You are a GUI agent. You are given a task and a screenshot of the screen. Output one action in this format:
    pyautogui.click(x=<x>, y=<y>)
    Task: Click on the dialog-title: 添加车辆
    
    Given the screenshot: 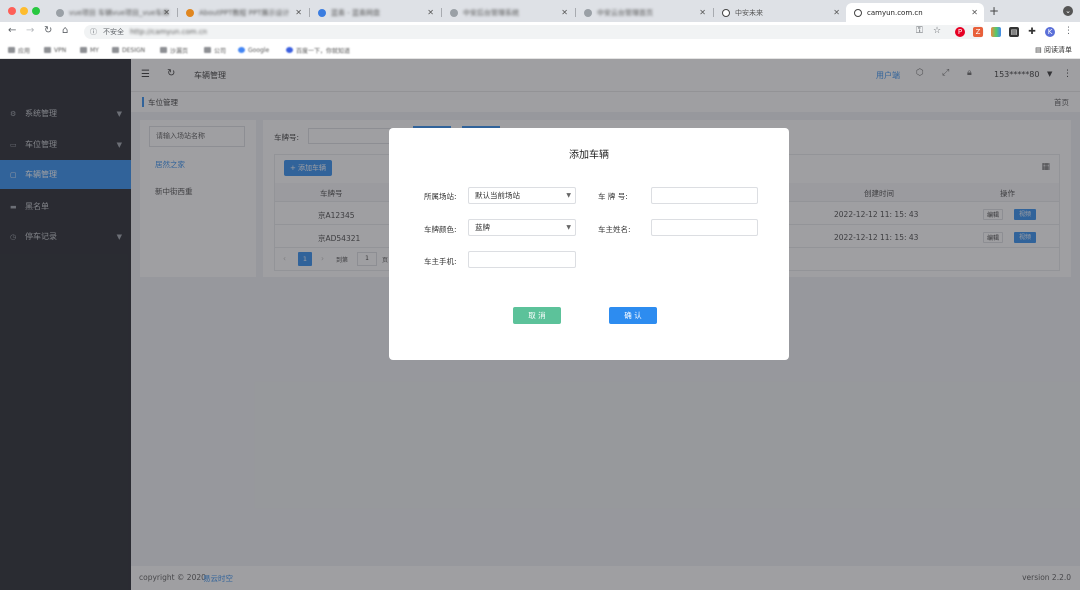 What is the action you would take?
    pyautogui.click(x=589, y=155)
    